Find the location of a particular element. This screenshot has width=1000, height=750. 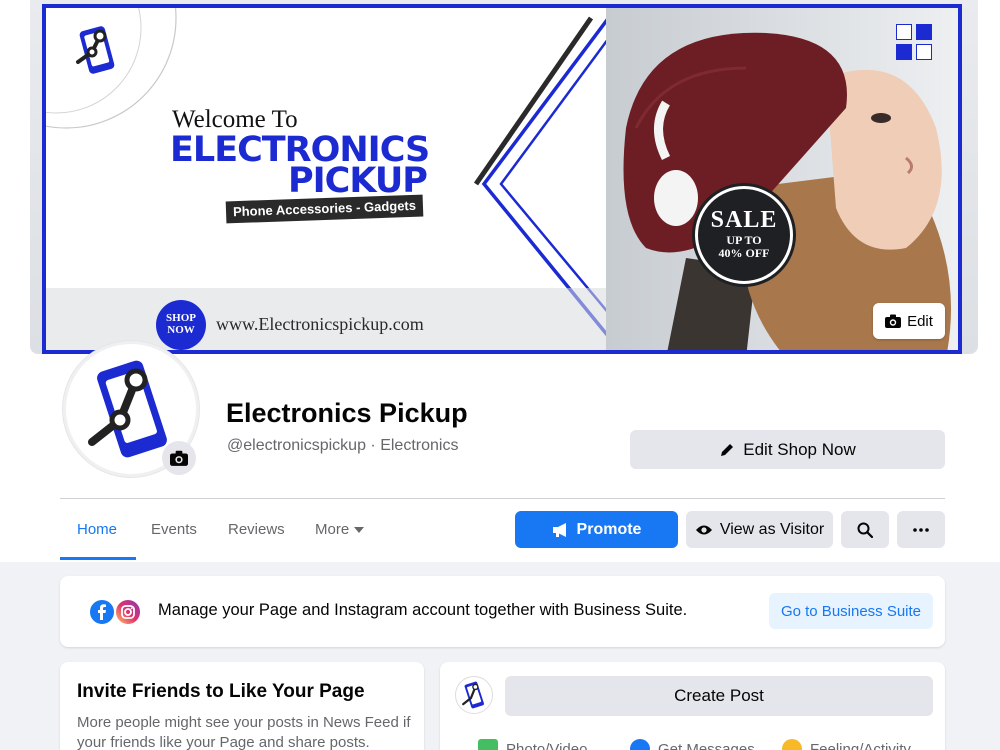

tab-more: More is located at coordinates (340, 529).